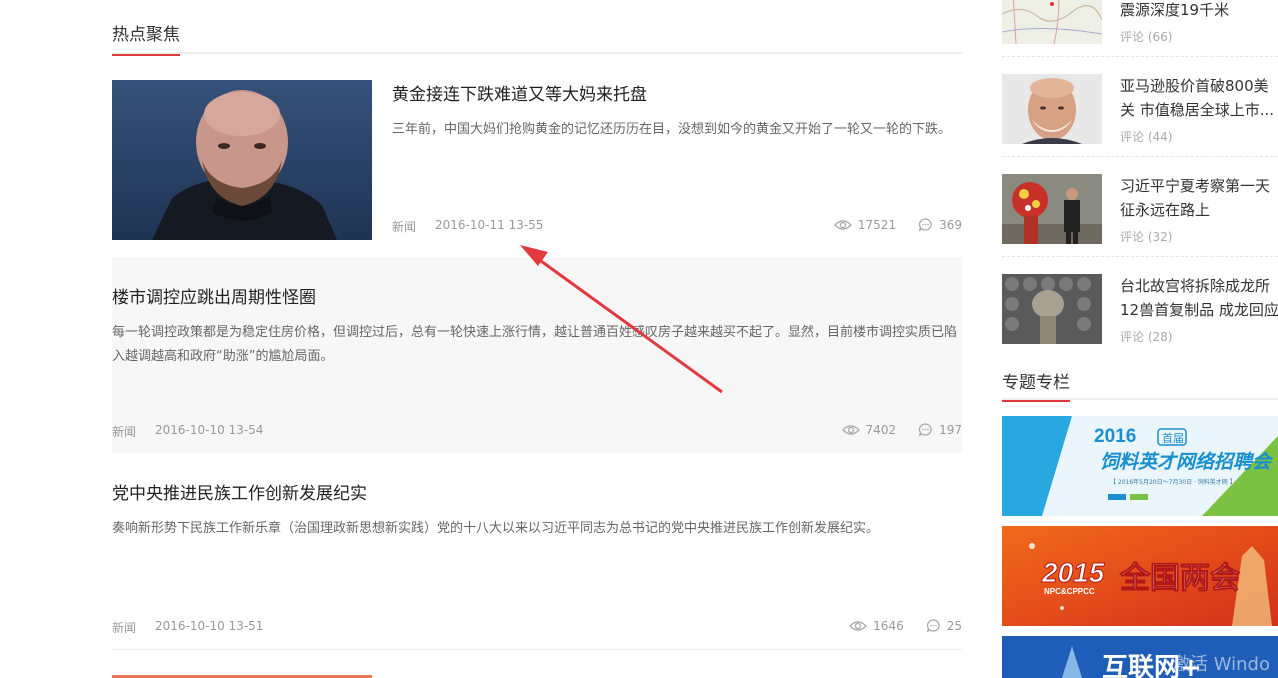 The height and width of the screenshot is (678, 1278). What do you see at coordinates (209, 430) in the screenshot?
I see `article-date: 2016-10-10 13-54` at bounding box center [209, 430].